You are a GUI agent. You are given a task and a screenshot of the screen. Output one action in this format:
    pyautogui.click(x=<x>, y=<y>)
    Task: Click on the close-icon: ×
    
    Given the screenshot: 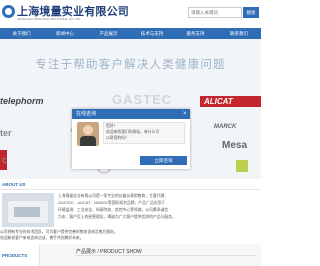 What is the action you would take?
    pyautogui.click(x=185, y=114)
    